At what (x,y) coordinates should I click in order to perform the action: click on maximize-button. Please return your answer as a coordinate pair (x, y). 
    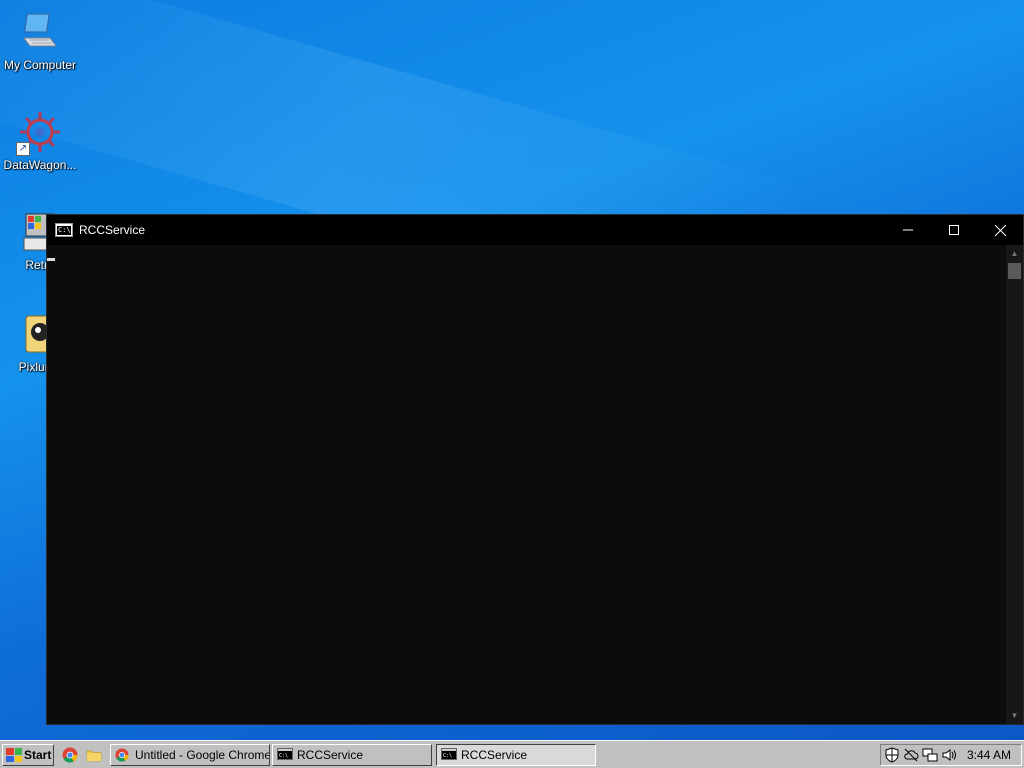
    Looking at the image, I should click on (954, 230).